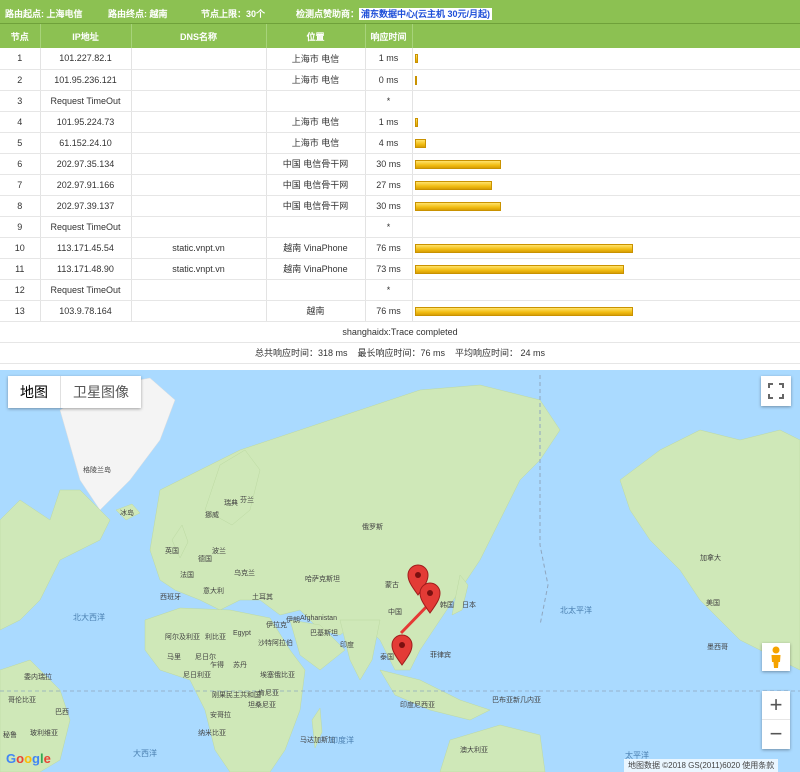  What do you see at coordinates (20, 227) in the screenshot?
I see `hop-cell: 9` at bounding box center [20, 227].